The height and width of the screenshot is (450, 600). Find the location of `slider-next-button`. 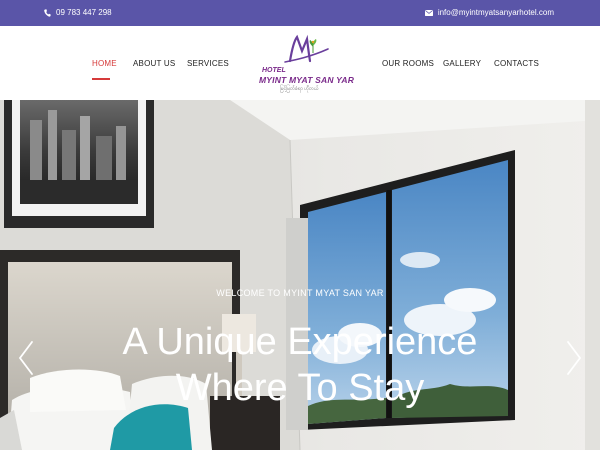

slider-next-button is located at coordinates (574, 358).